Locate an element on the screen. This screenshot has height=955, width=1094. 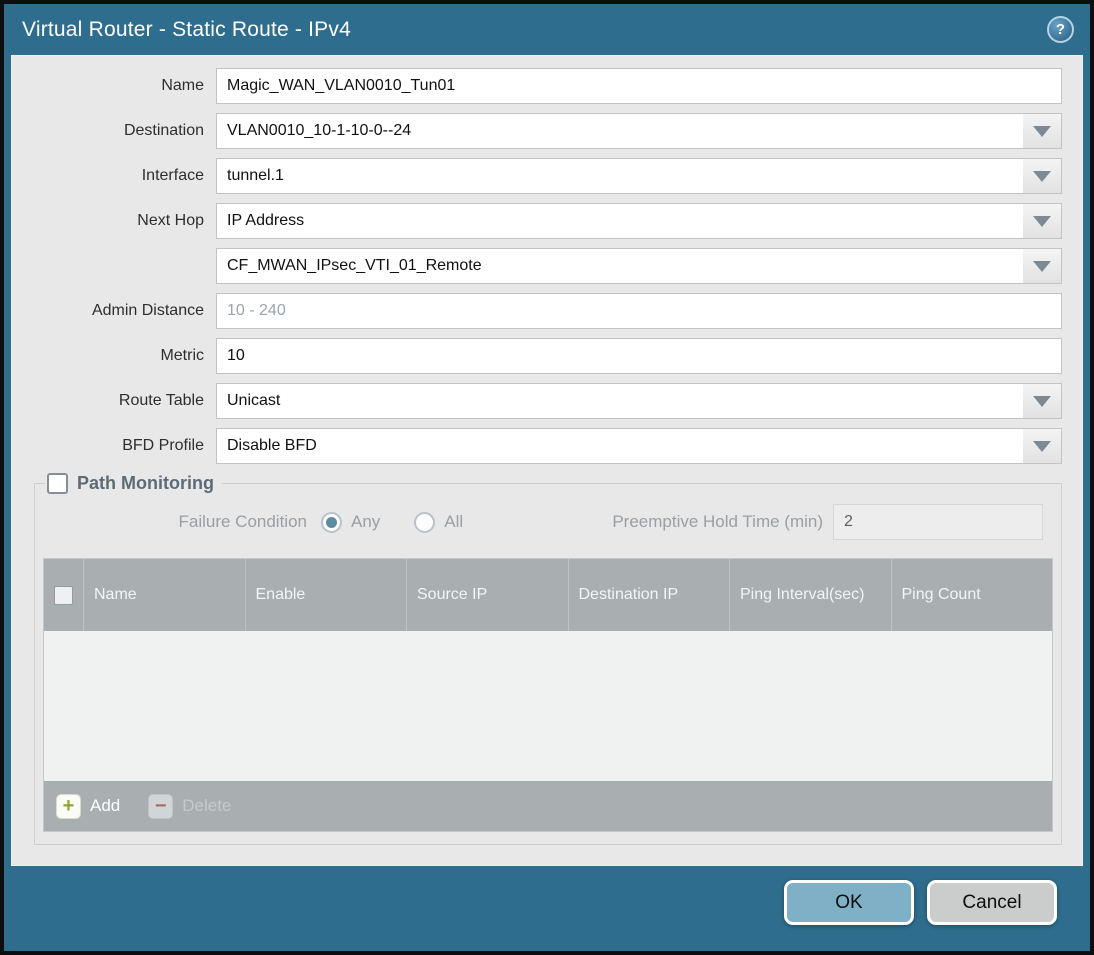
route-table-input is located at coordinates (639, 401).